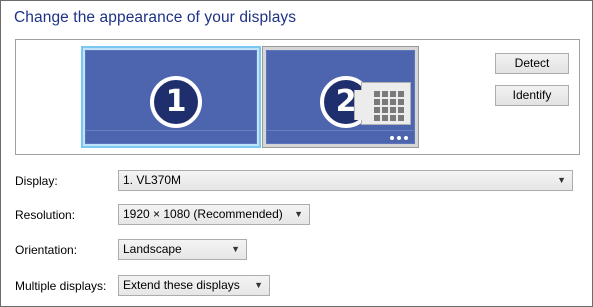 The width and height of the screenshot is (593, 307). I want to click on orientation-select: Landscape ▼, so click(182, 249).